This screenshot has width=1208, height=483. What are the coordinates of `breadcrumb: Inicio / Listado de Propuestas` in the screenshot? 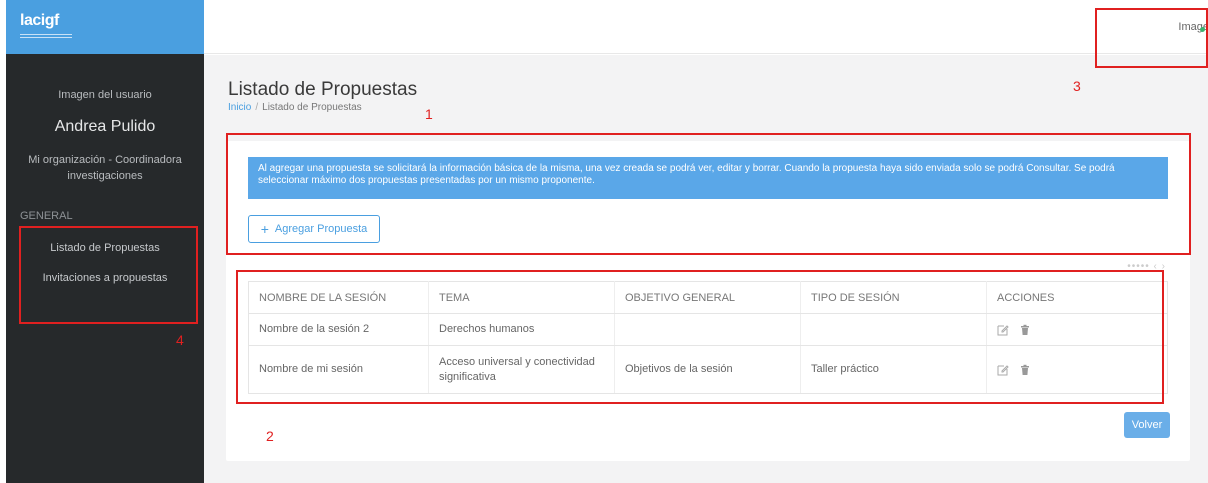 It's located at (295, 107).